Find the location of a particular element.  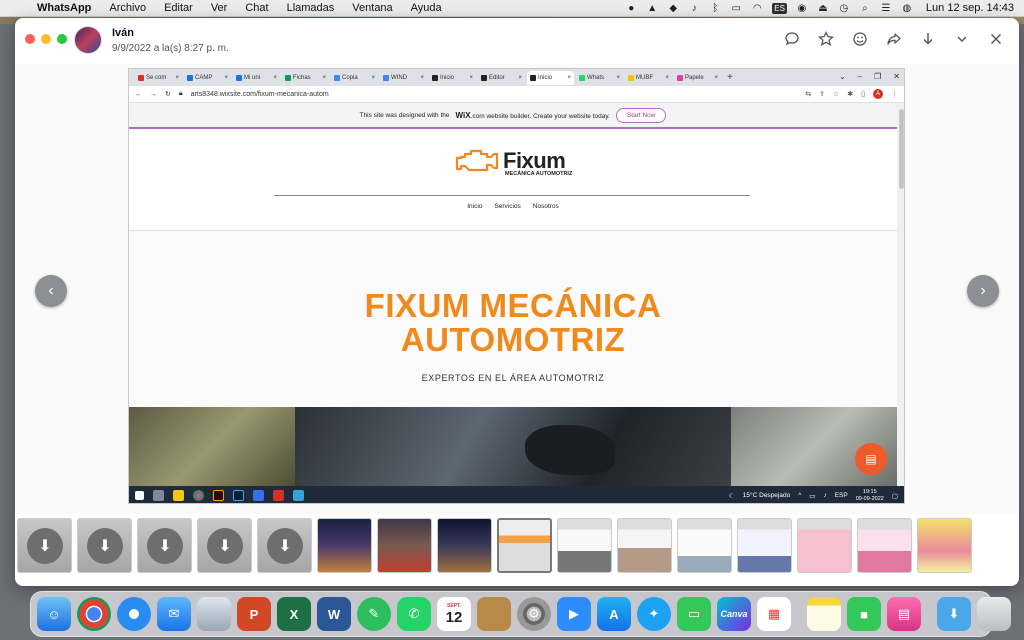

finder-icon: ☺ is located at coordinates (54, 614).